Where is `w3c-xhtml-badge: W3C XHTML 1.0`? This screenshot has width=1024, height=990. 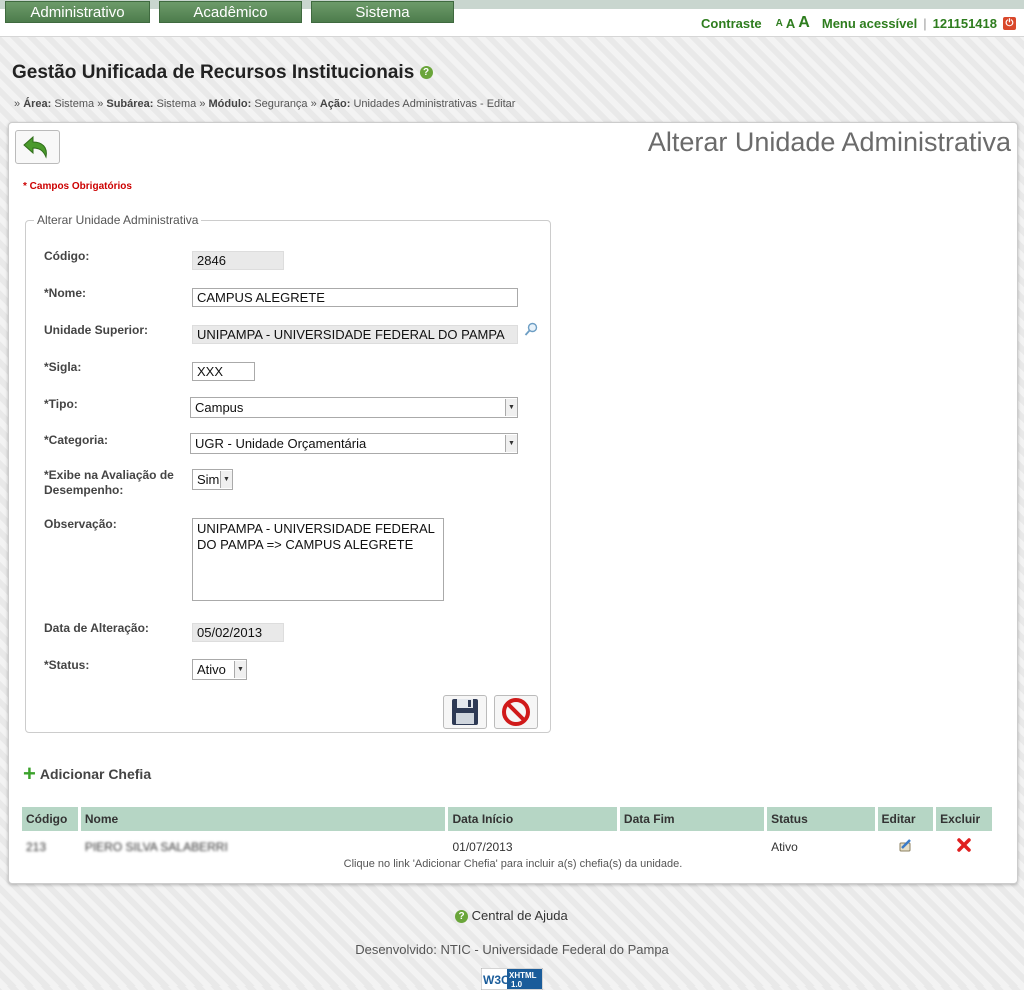
w3c-xhtml-badge: W3C XHTML 1.0 is located at coordinates (512, 979).